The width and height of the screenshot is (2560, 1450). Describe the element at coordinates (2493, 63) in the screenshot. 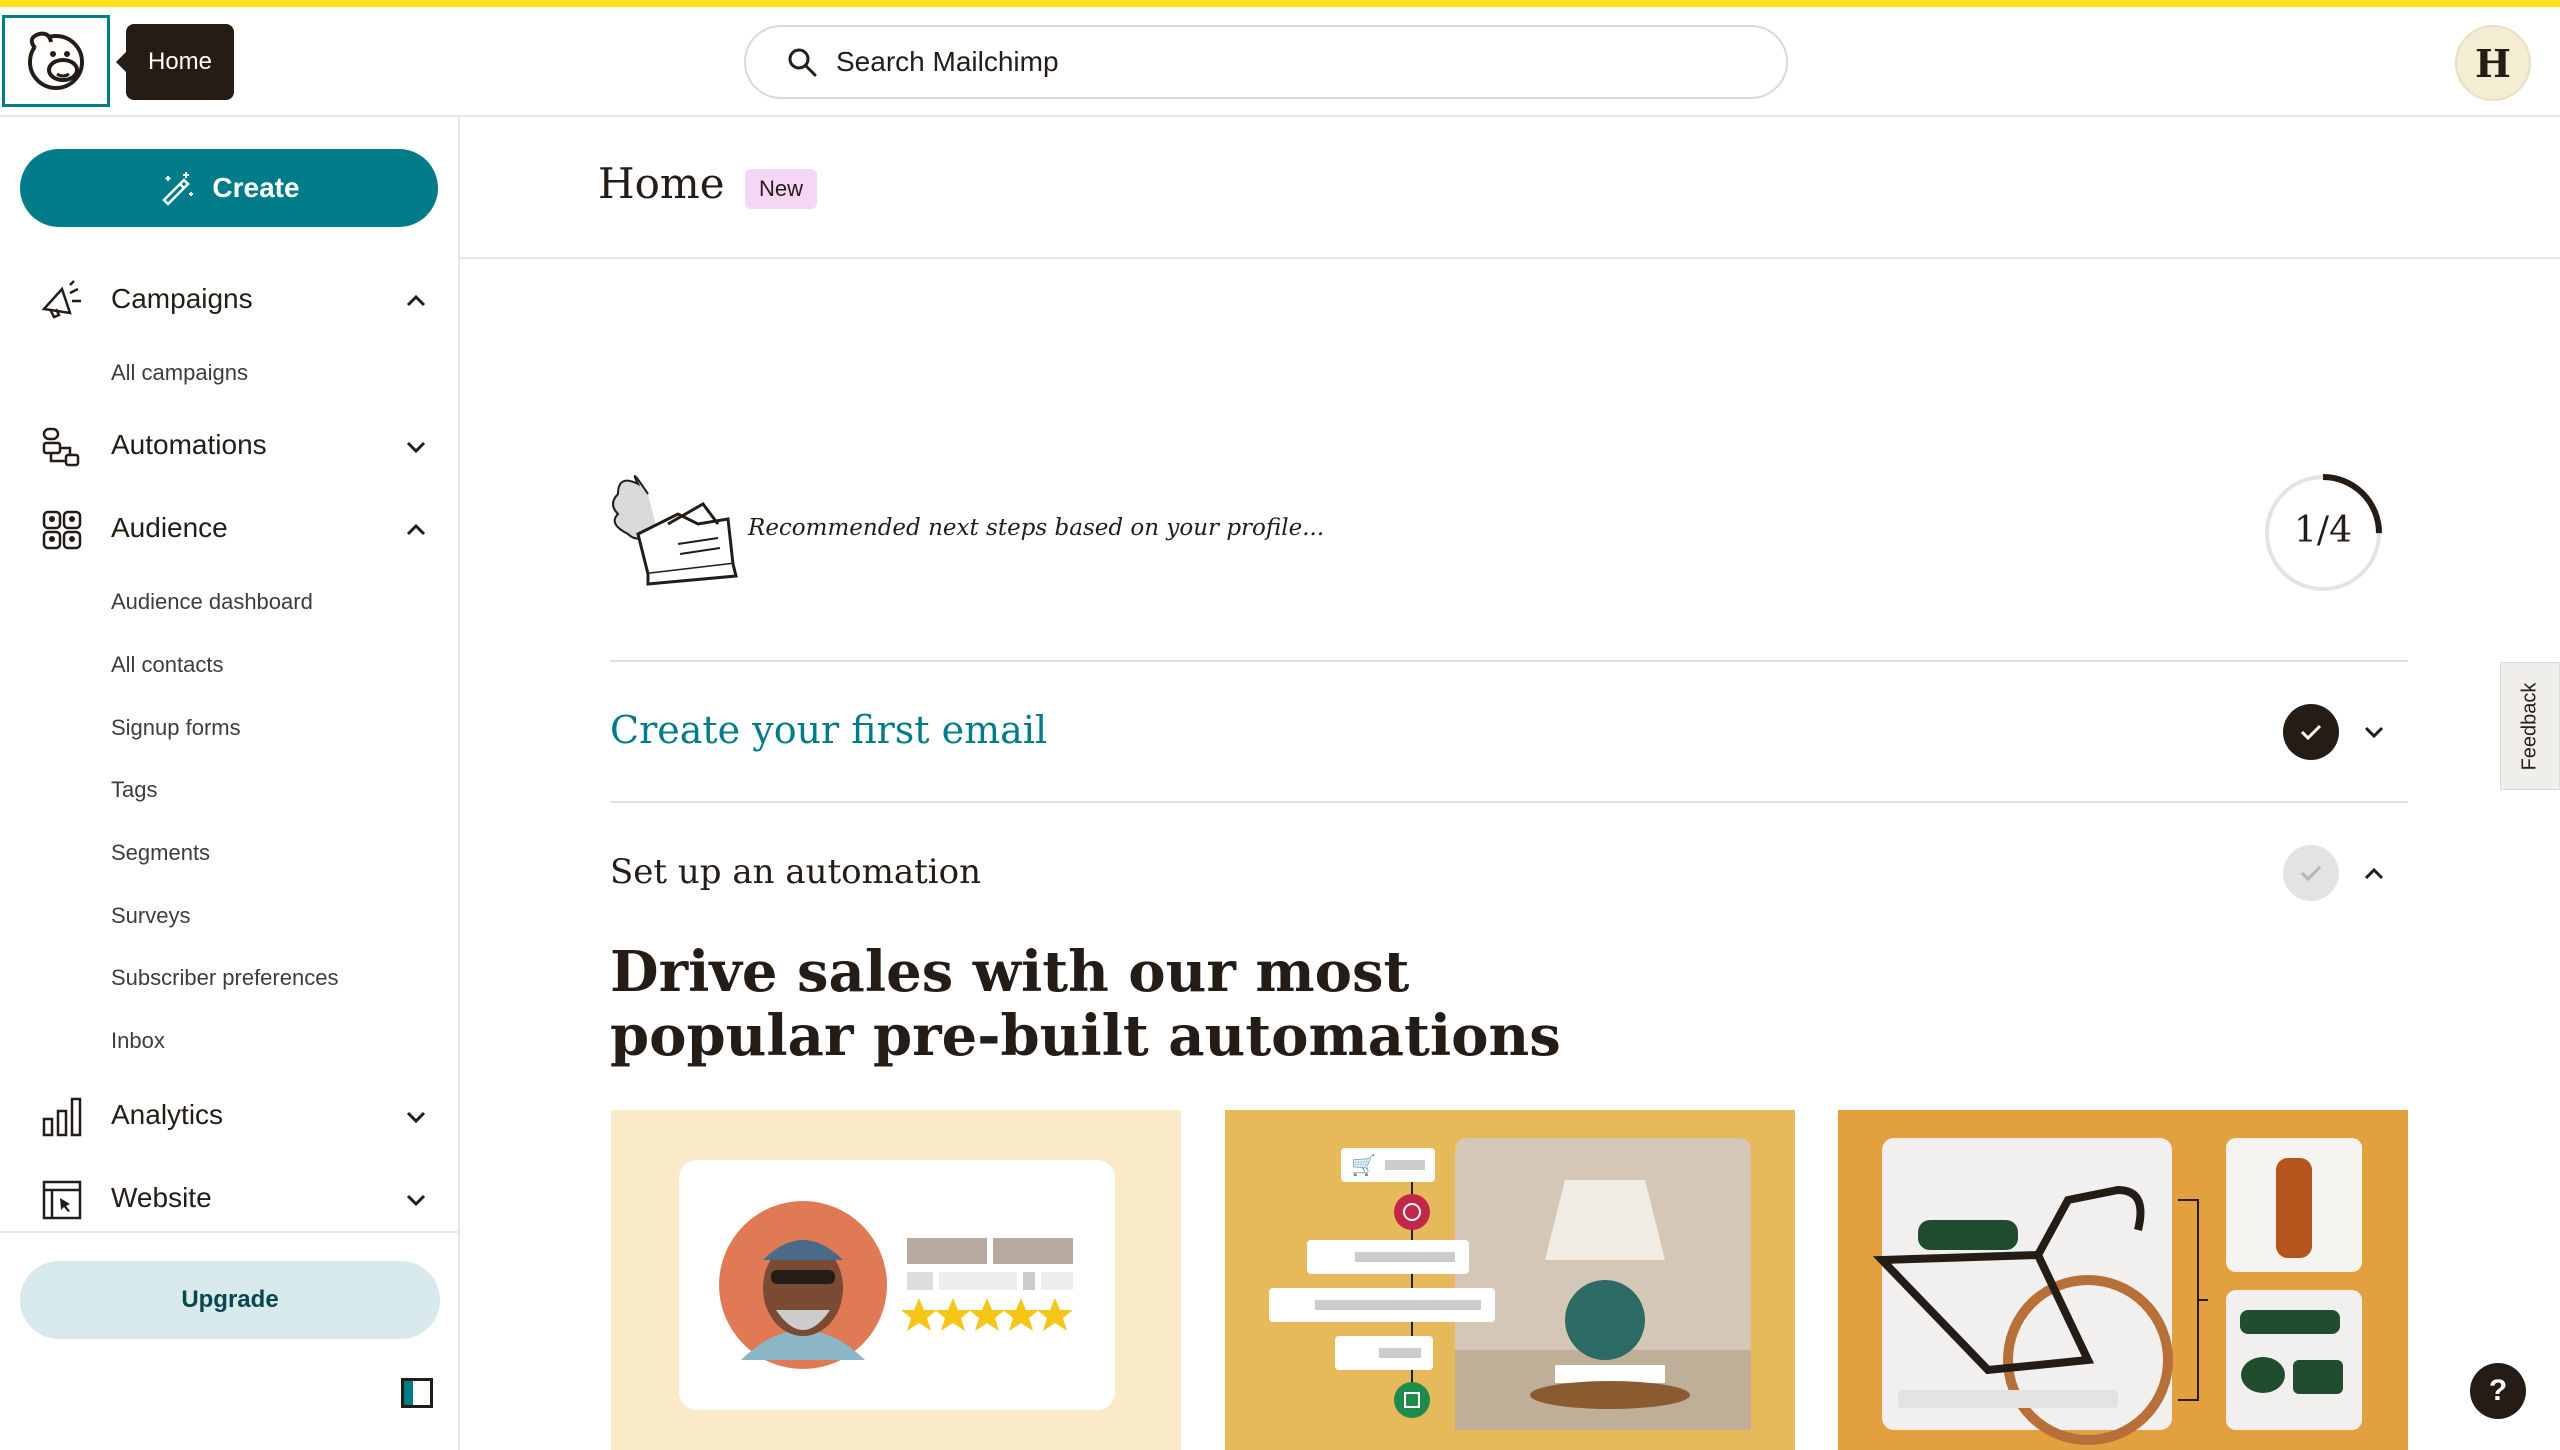

I see `account-avatar: H` at that location.